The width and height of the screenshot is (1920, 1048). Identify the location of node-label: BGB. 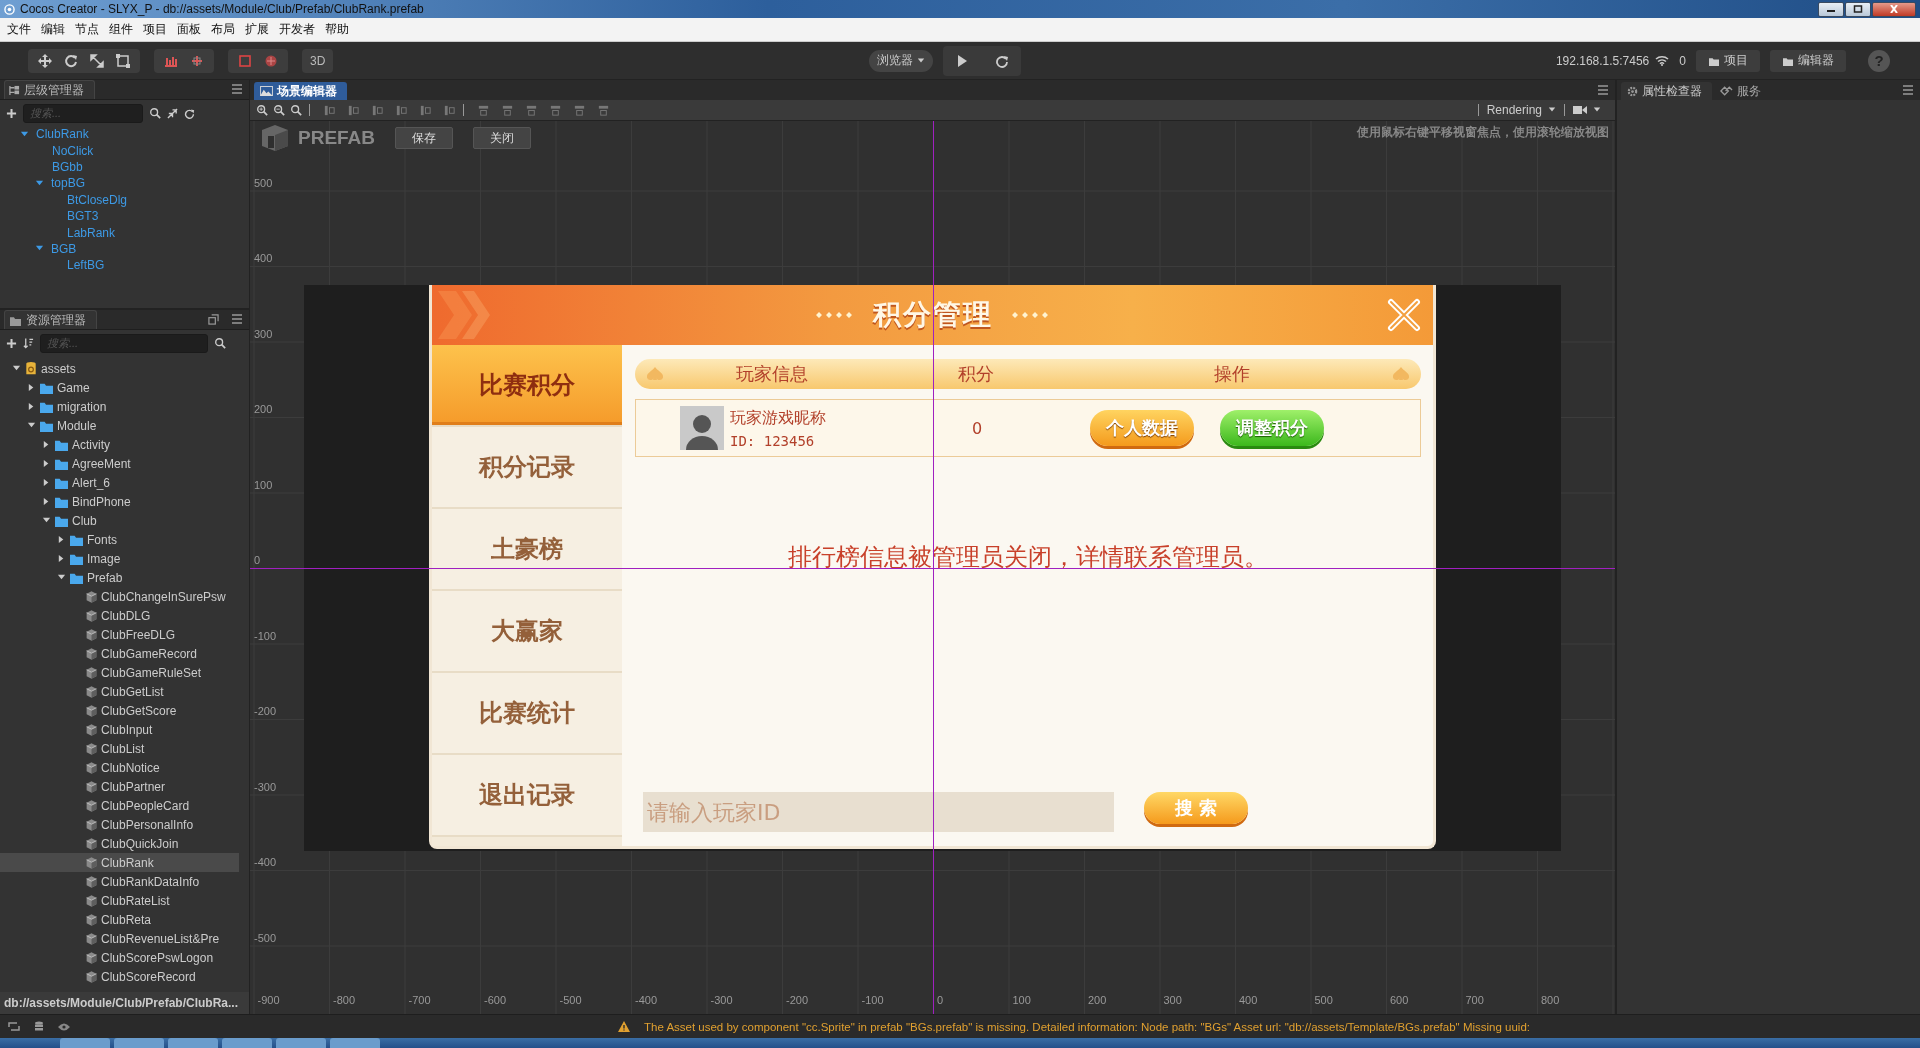
(64, 248).